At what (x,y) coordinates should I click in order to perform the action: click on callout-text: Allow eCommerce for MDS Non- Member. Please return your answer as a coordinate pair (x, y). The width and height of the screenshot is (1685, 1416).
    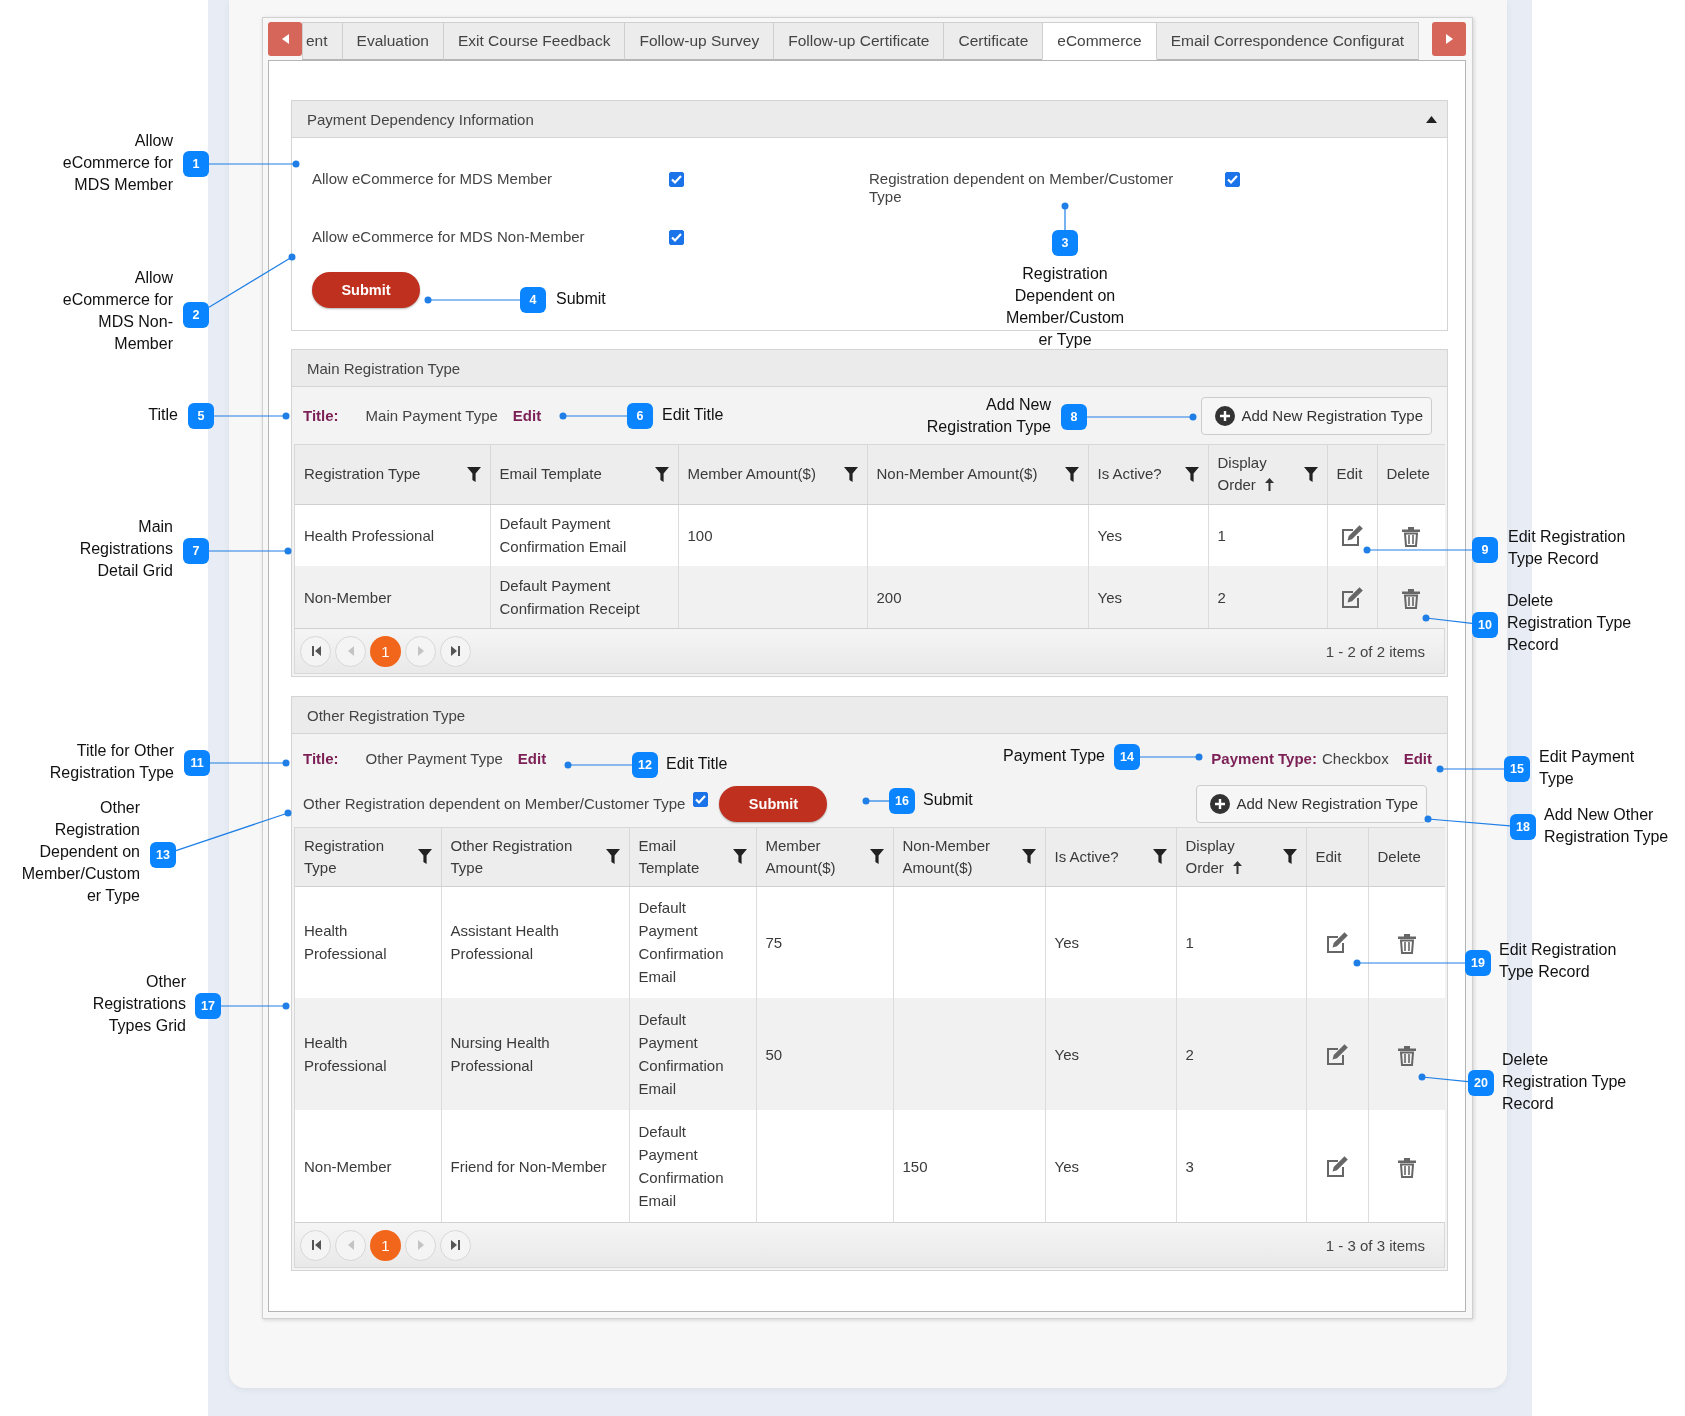
    Looking at the image, I should click on (117, 311).